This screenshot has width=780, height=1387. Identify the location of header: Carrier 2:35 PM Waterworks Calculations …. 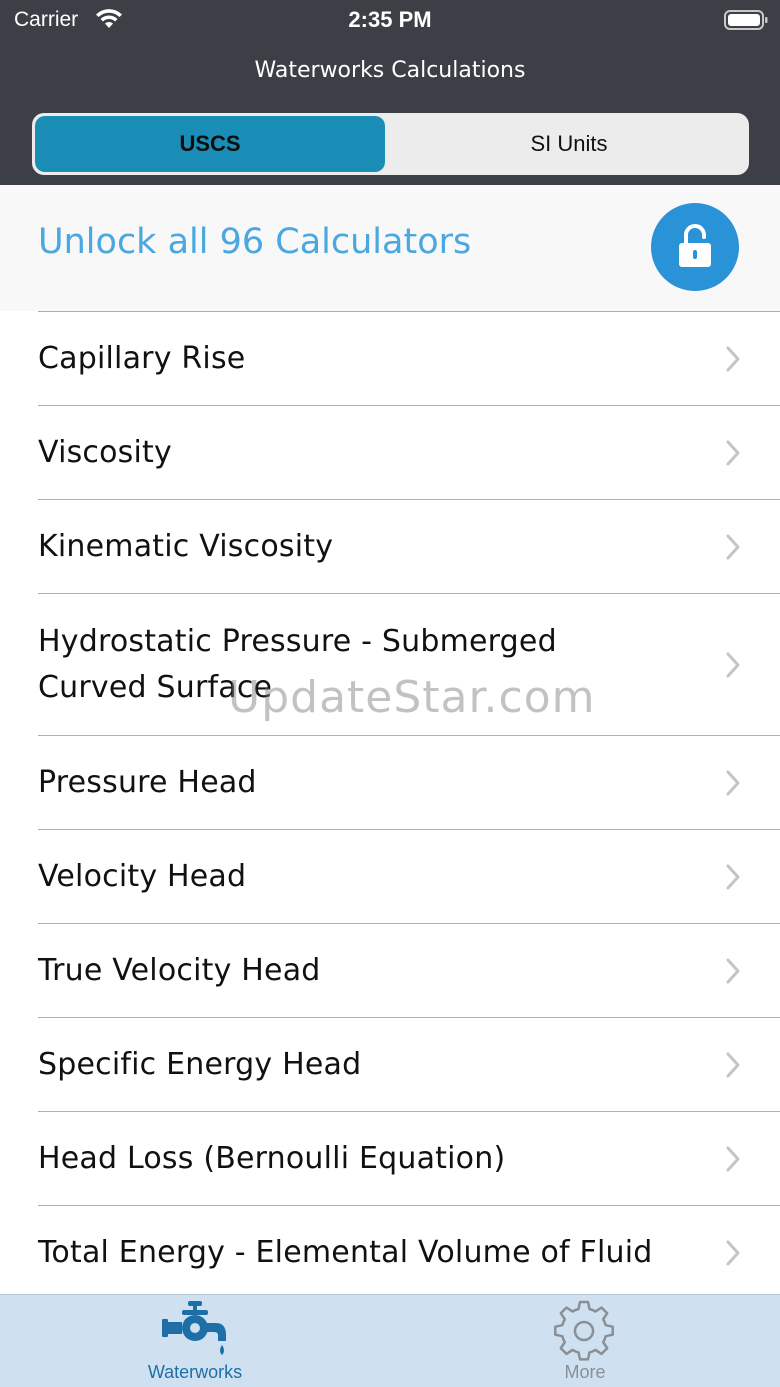
(390, 92).